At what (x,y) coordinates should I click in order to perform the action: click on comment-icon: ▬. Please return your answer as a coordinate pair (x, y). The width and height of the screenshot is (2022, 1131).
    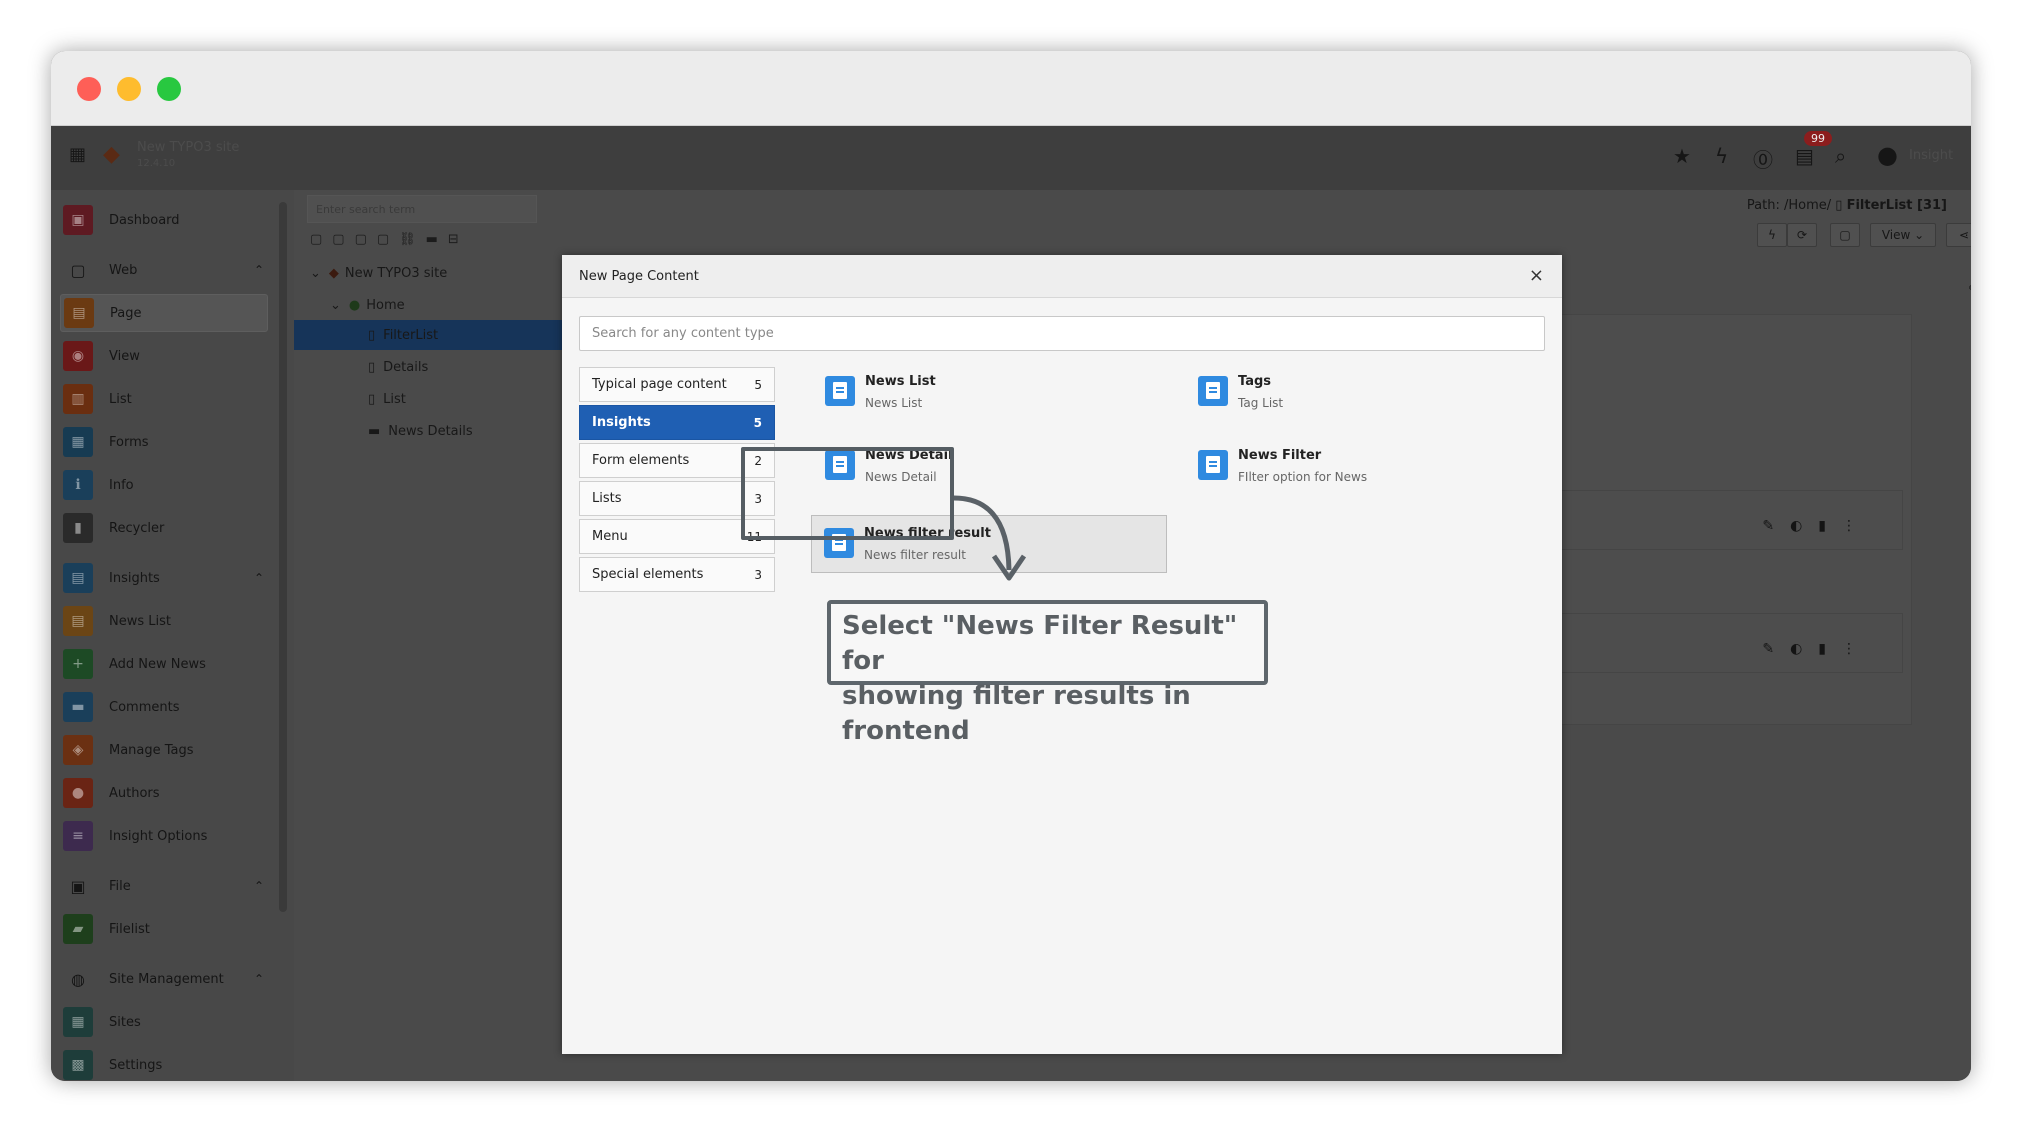
    Looking at the image, I should click on (78, 707).